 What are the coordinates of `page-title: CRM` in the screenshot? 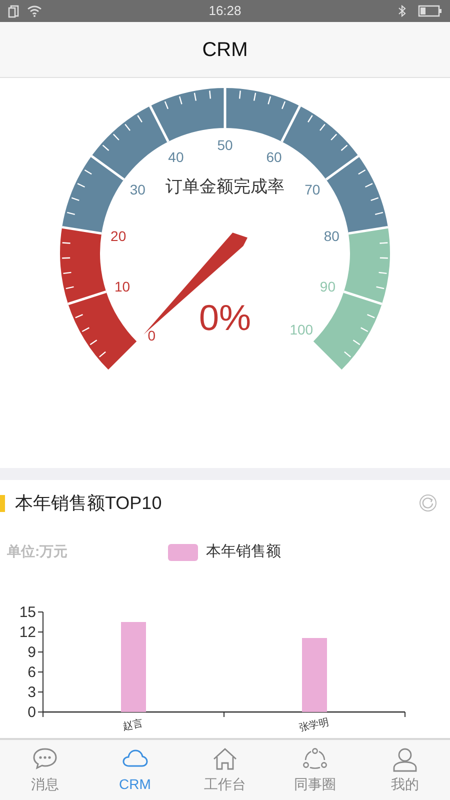 It's located at (225, 50).